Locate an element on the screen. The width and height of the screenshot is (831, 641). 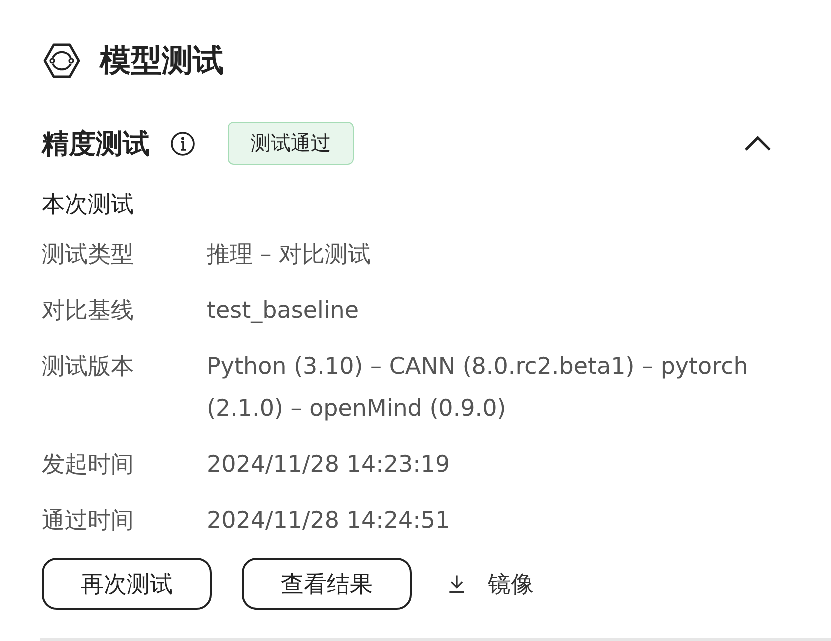
field-value: 2024/11/28 14:23:19 is located at coordinates (329, 465).